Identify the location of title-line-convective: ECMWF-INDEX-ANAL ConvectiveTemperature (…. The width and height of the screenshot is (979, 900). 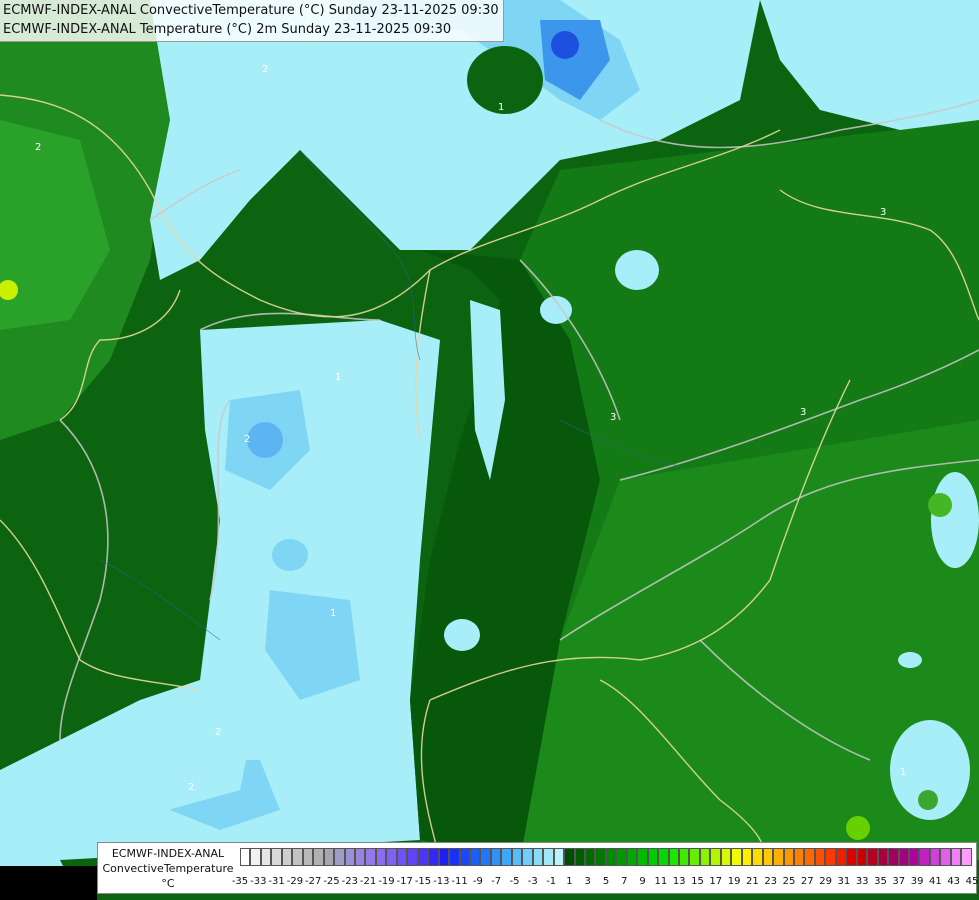
(251, 10).